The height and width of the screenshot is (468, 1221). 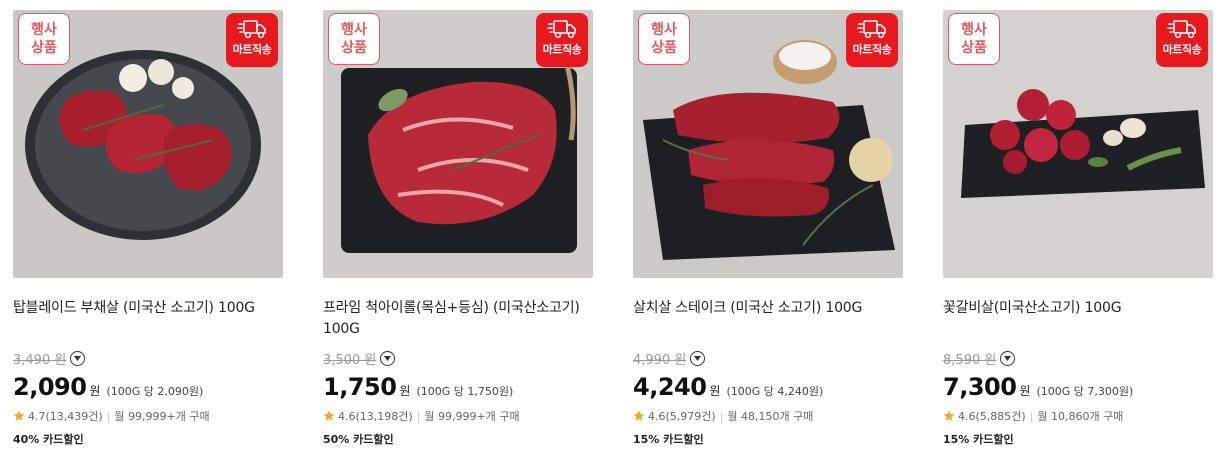 What do you see at coordinates (148, 320) in the screenshot?
I see `product-title: 탑블레이드 부채살 (미국산 소고기) 100G` at bounding box center [148, 320].